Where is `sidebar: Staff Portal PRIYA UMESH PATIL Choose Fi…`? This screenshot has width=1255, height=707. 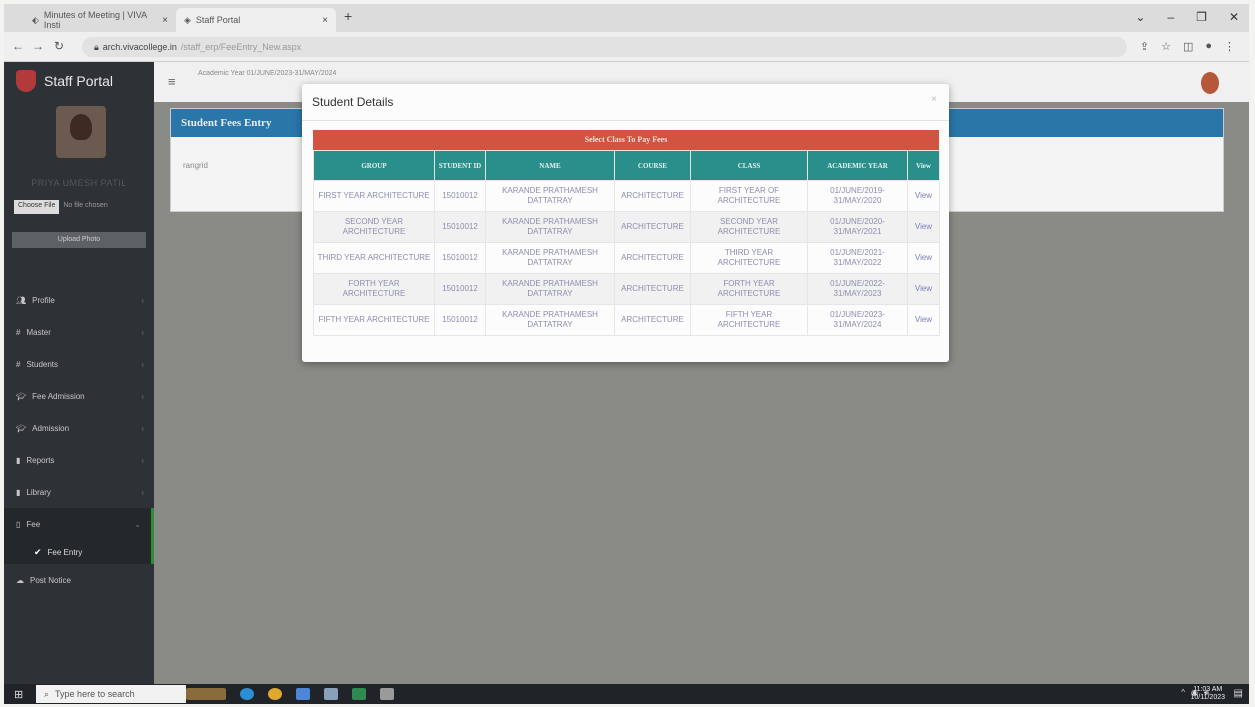 sidebar: Staff Portal PRIYA UMESH PATIL Choose Fi… is located at coordinates (79, 373).